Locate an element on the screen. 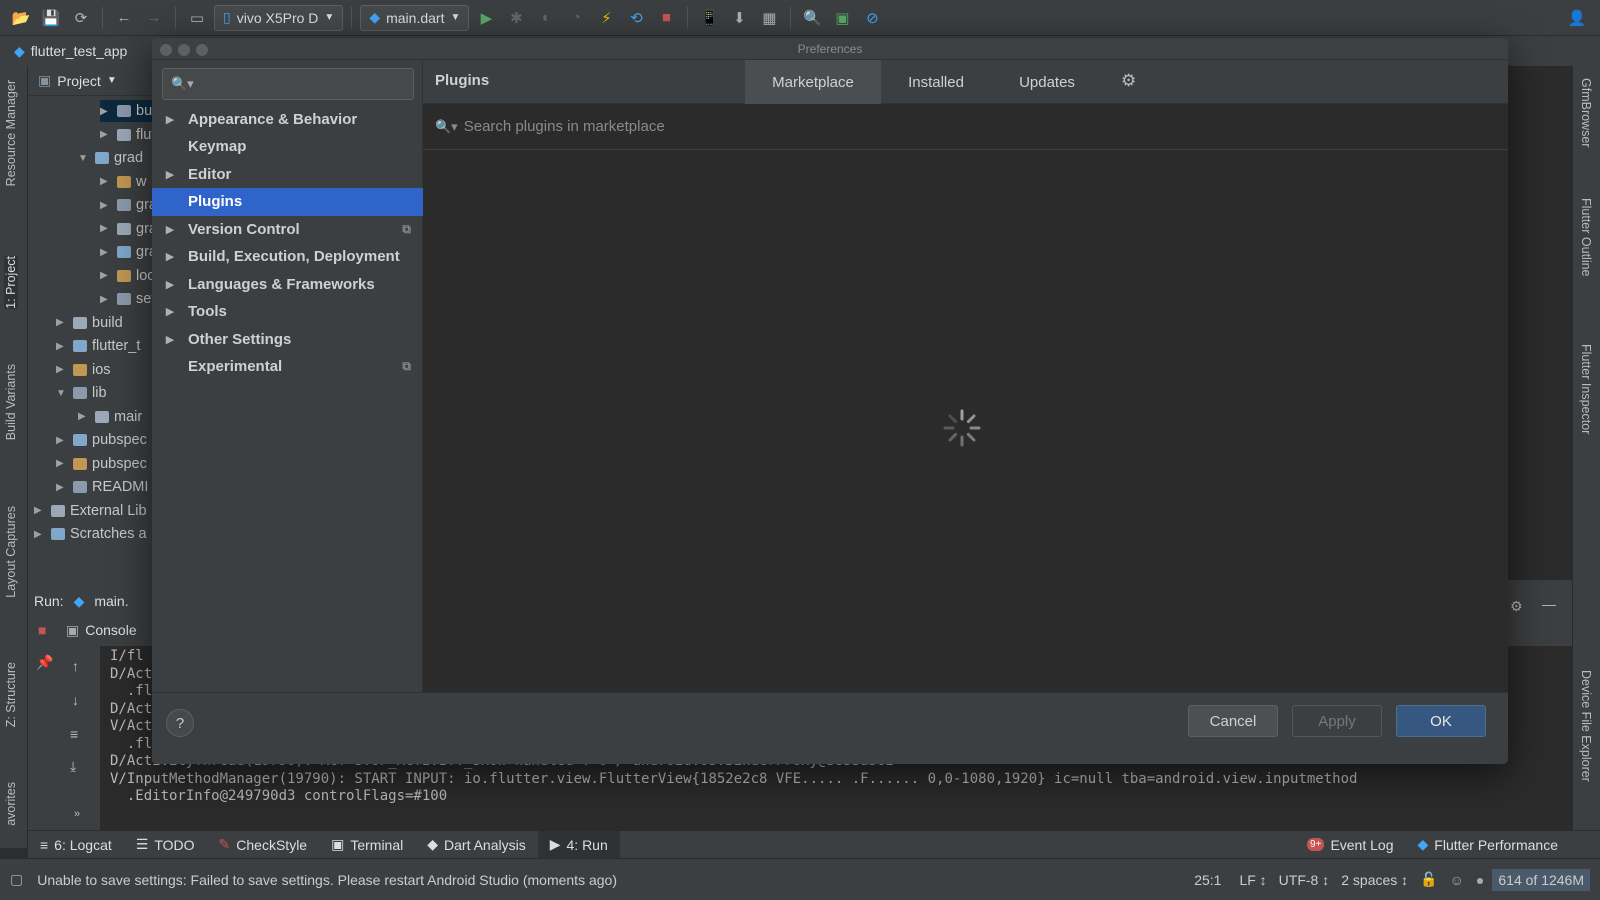  hot-reload-icon: ⚡ is located at coordinates (606, 18).